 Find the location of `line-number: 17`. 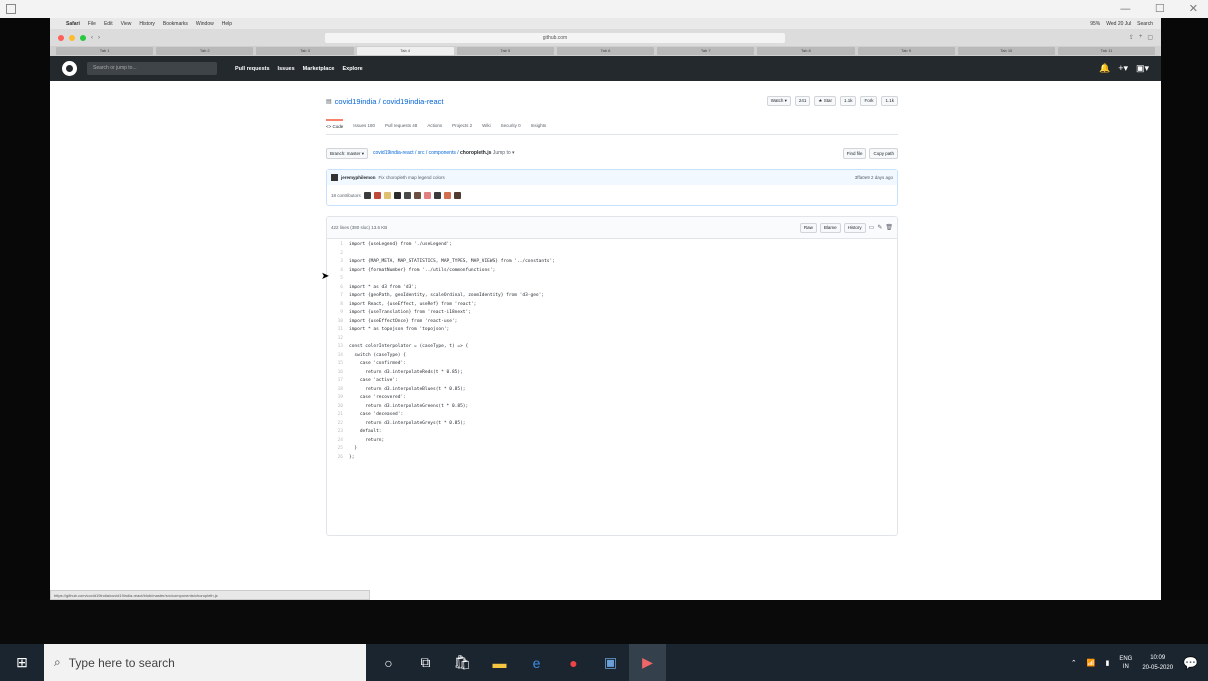

line-number: 17 is located at coordinates (338, 381).